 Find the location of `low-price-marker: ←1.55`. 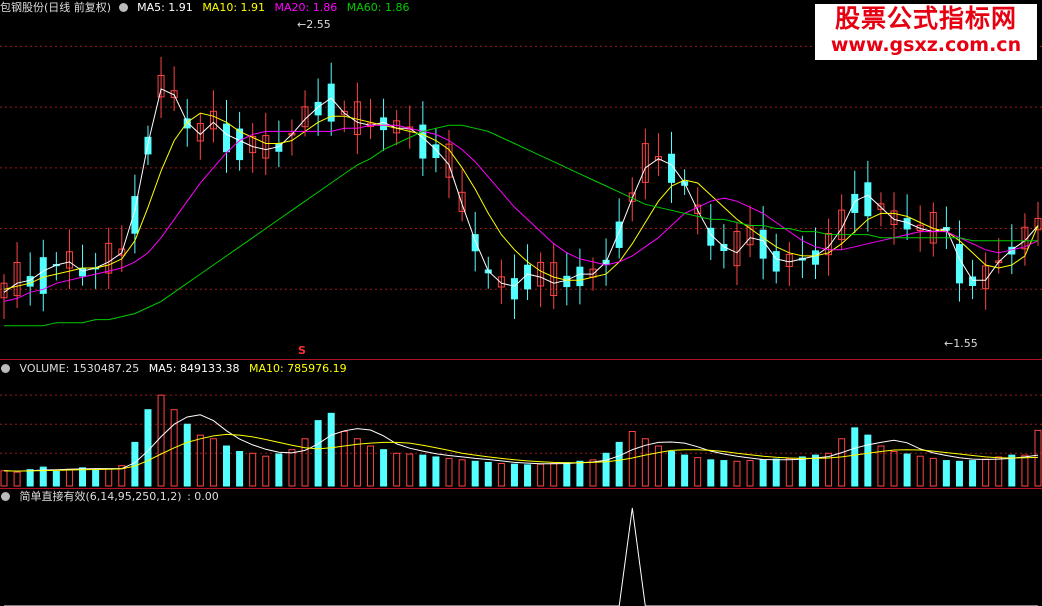

low-price-marker: ←1.55 is located at coordinates (961, 343).